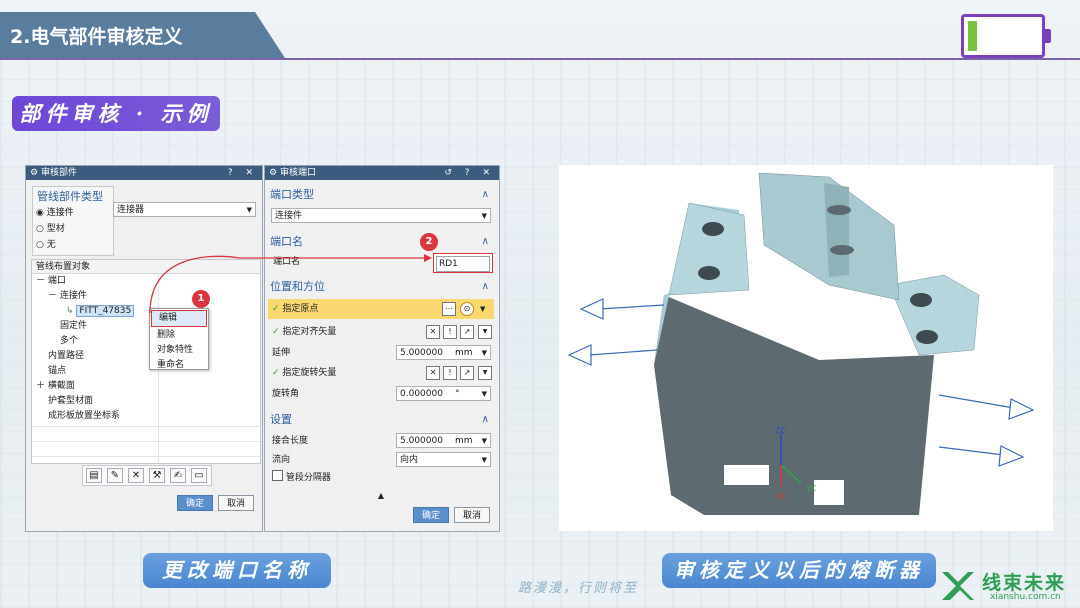 This screenshot has height=608, width=1080. I want to click on motto-text: 路漫漫，行则将至, so click(578, 588).